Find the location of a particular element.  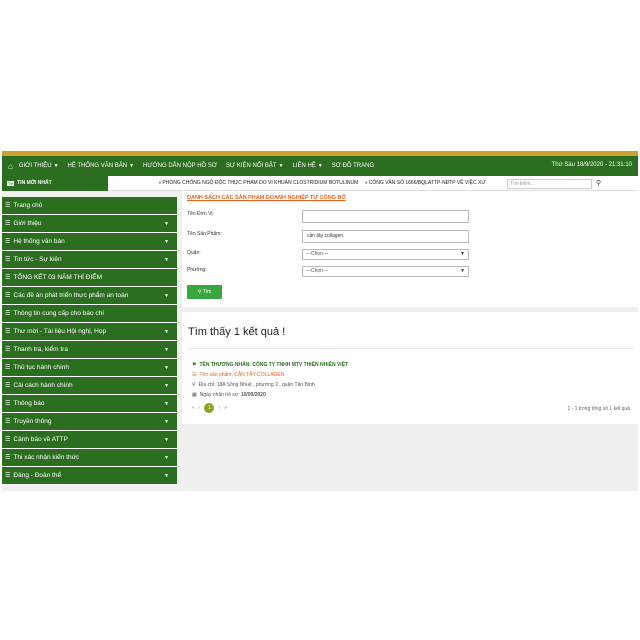

ward-select: ---Chọn--- ▼ is located at coordinates (385, 271).